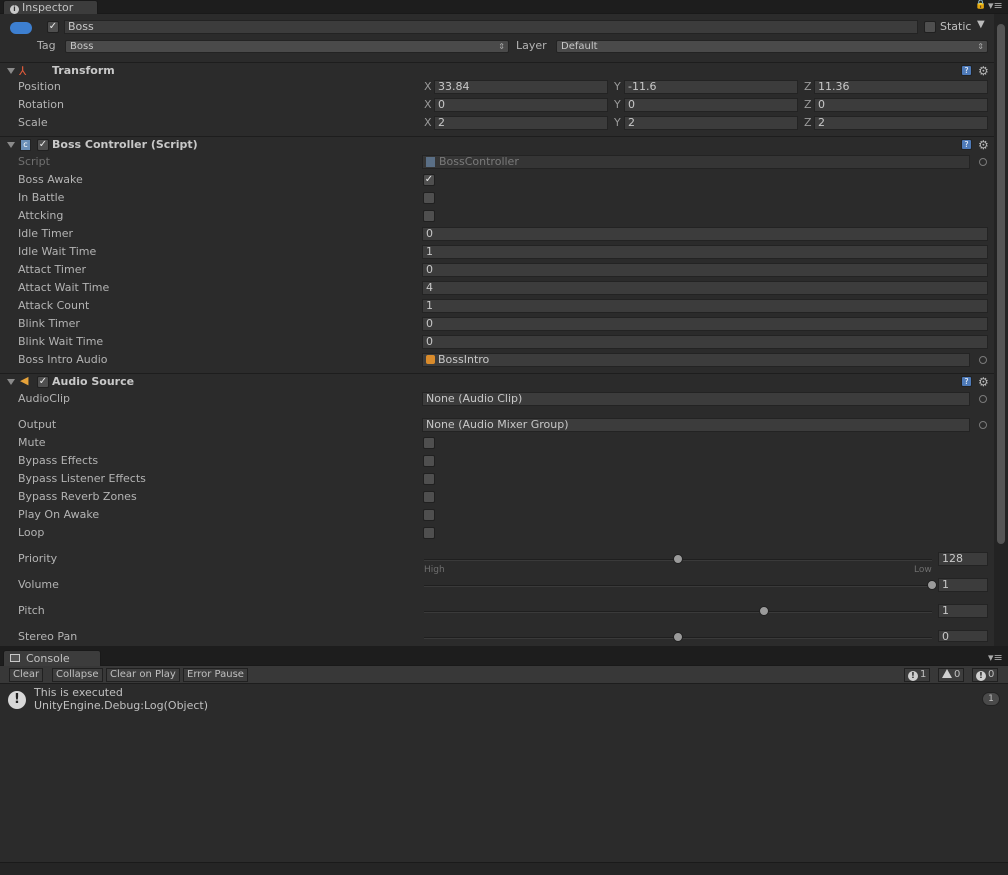  Describe the element at coordinates (705, 270) in the screenshot. I see `attact-timer-field: 0` at that location.